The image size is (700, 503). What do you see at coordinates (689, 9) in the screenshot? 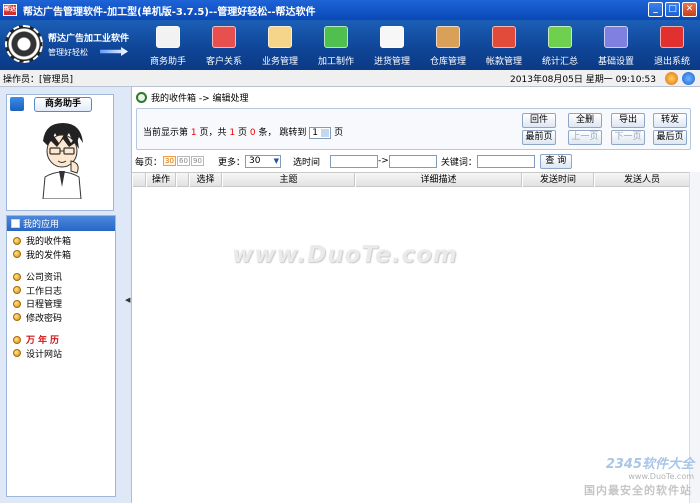
I see `close-button: ✕` at bounding box center [689, 9].